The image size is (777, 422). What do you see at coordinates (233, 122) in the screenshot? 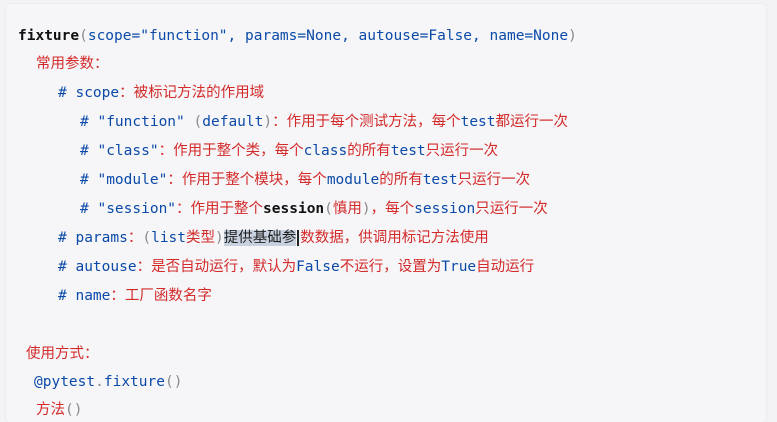
I see `default-word: default` at bounding box center [233, 122].